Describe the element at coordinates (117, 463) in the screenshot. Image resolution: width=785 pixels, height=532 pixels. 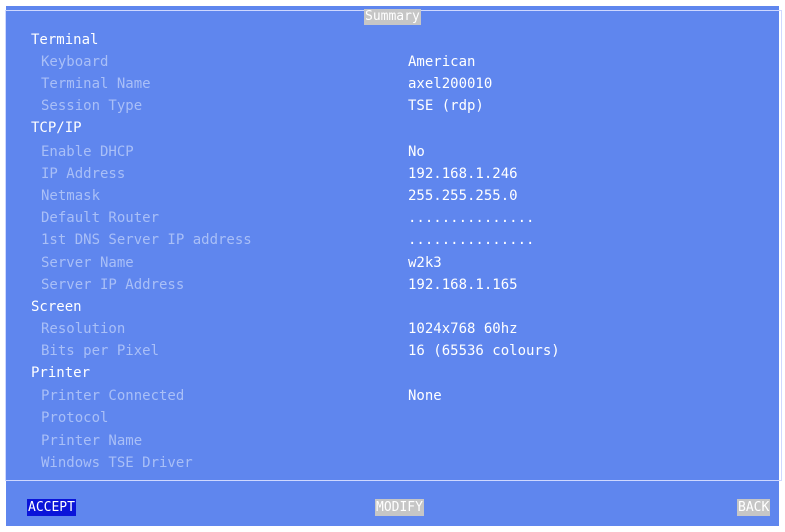
I see `label-windows-tse-driver: Windows TSE Driver` at that location.